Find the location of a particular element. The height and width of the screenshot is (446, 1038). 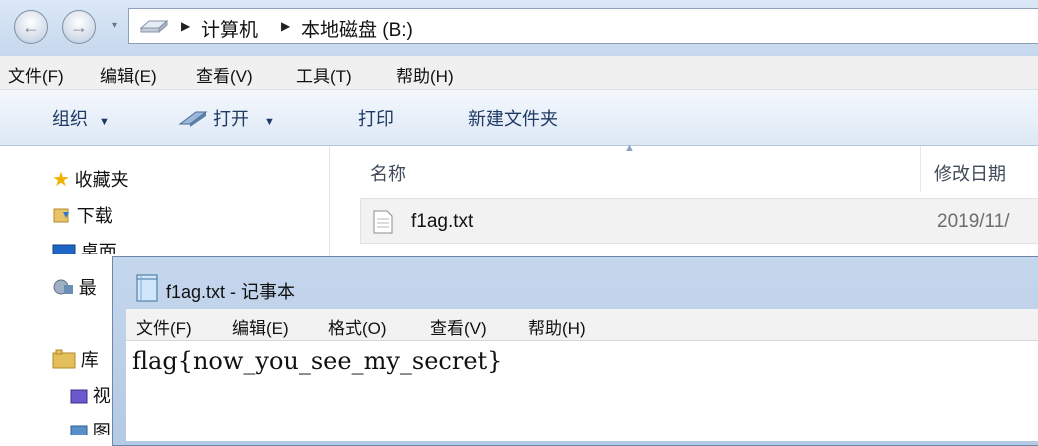

forward-arrow-icon: → is located at coordinates (79, 26).